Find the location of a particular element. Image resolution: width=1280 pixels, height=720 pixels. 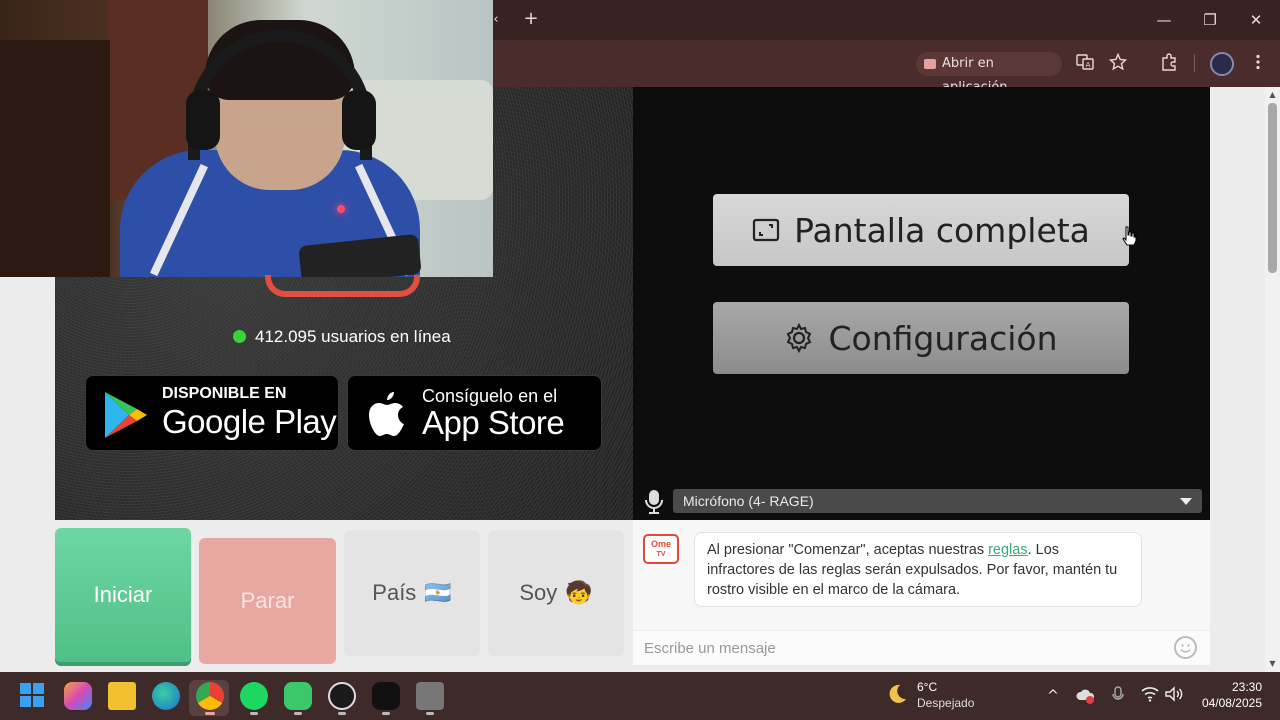

chevron-down-icon is located at coordinates (1186, 501).